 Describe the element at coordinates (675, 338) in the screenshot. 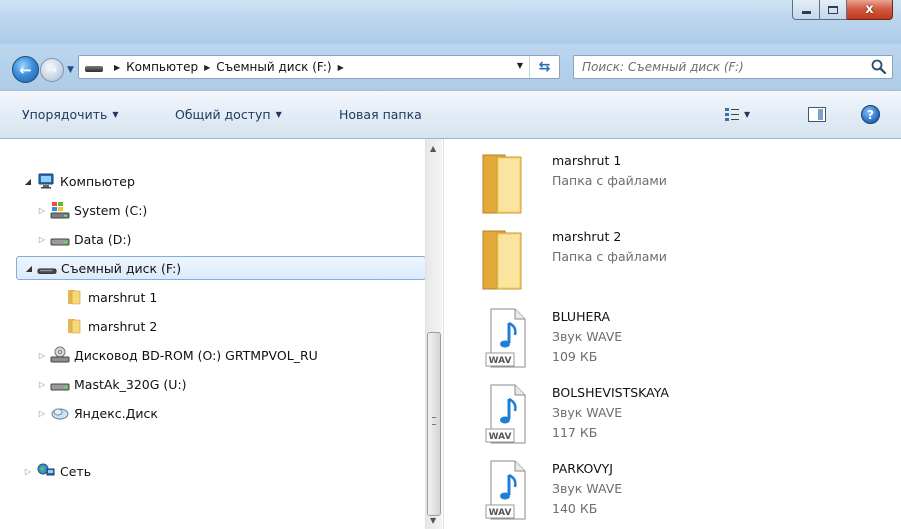

I see `list-item-wav-file: WAV BLUHERA Звук WAVE 109 КБ` at that location.